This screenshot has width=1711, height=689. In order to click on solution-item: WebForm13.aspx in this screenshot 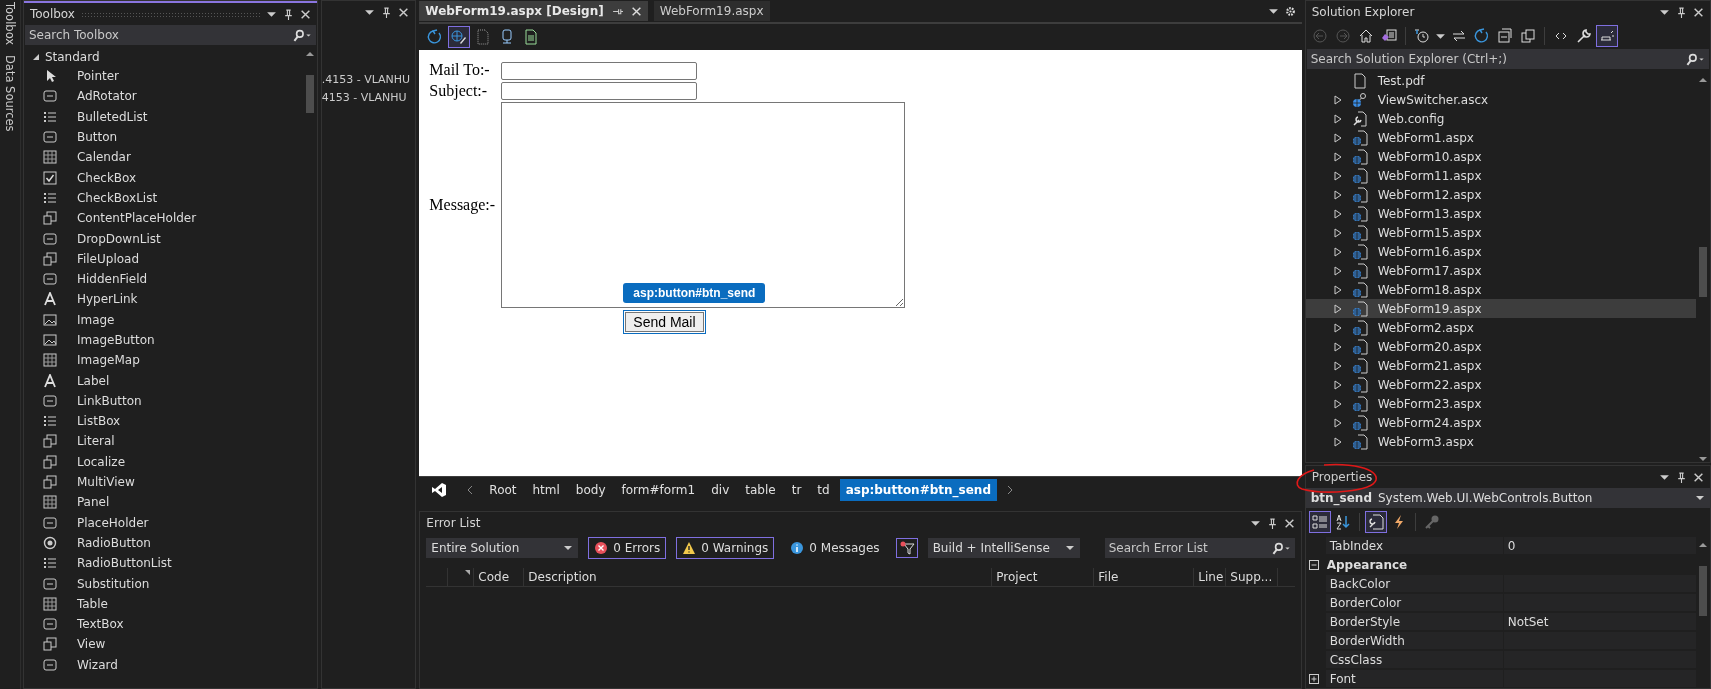, I will do `click(1500, 213)`.